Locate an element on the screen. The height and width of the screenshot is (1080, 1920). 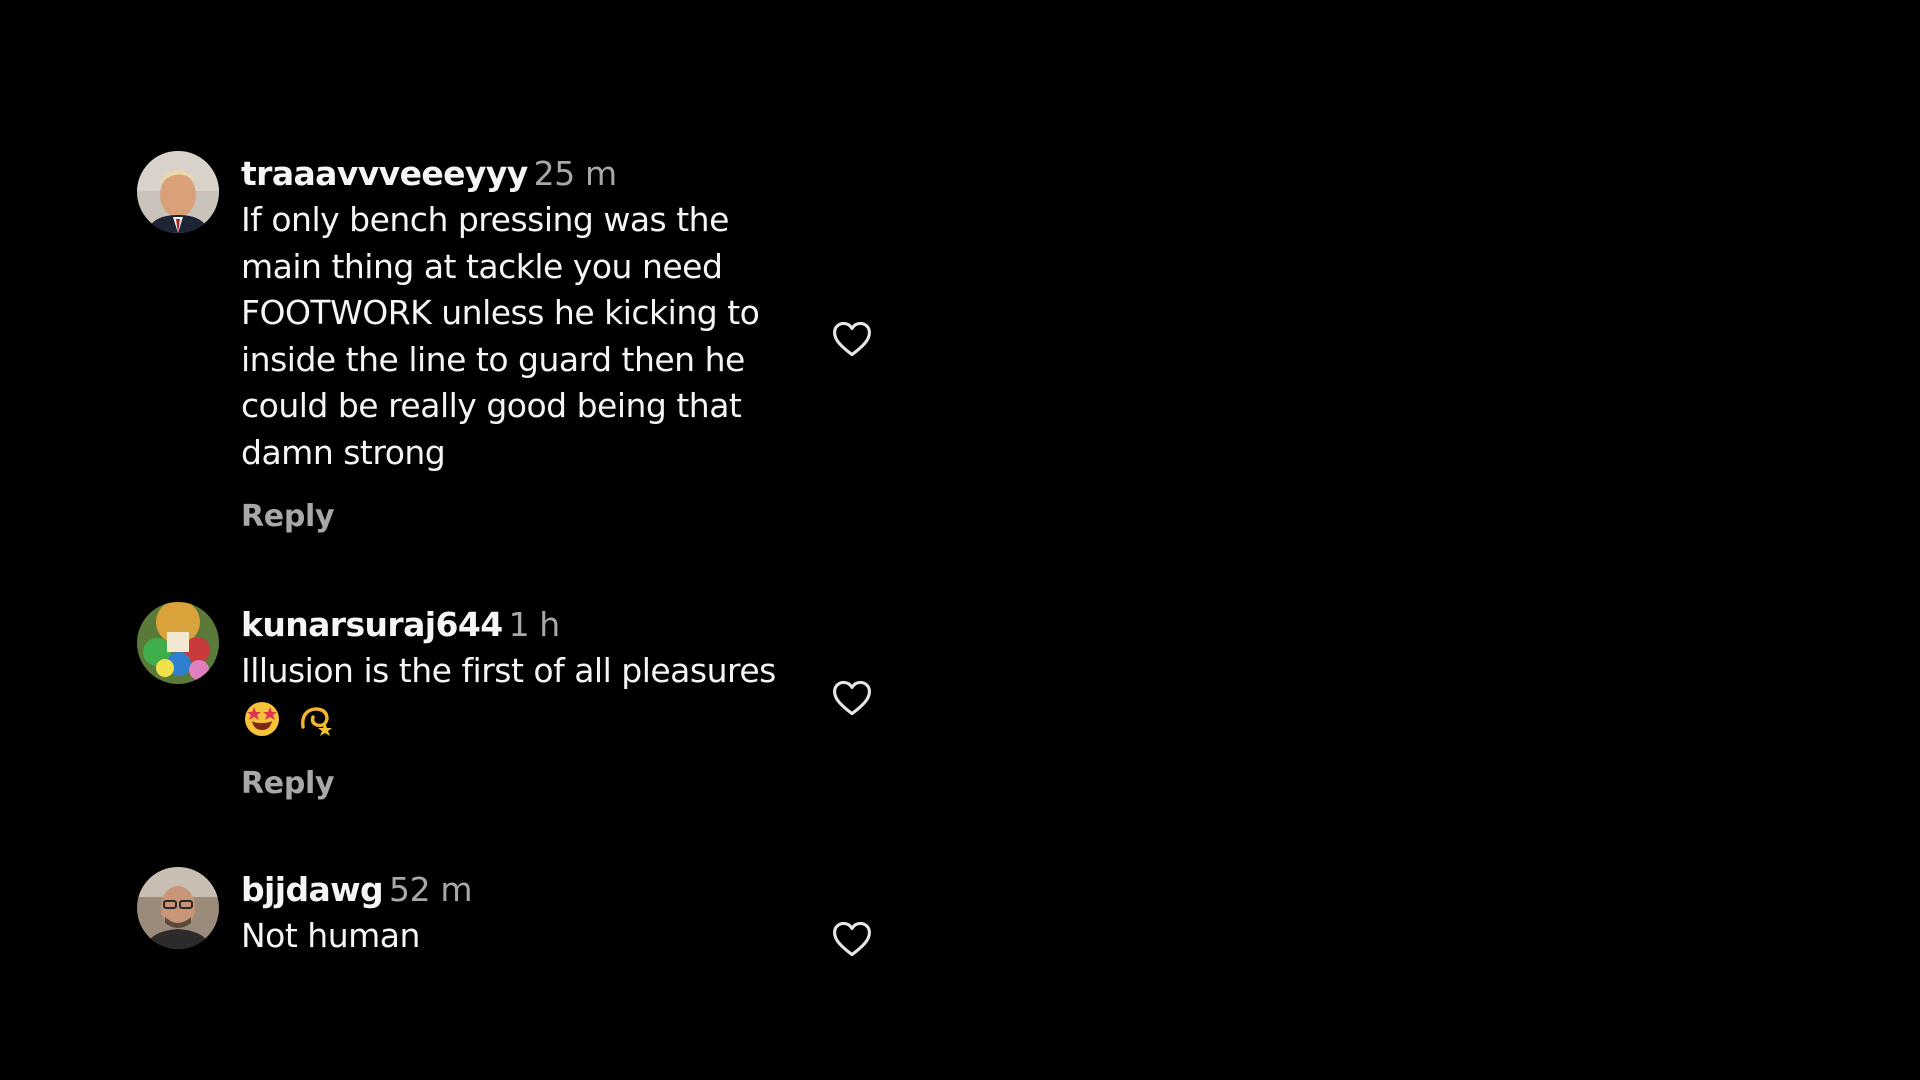
dizzy-emoji-icon is located at coordinates (316, 721).